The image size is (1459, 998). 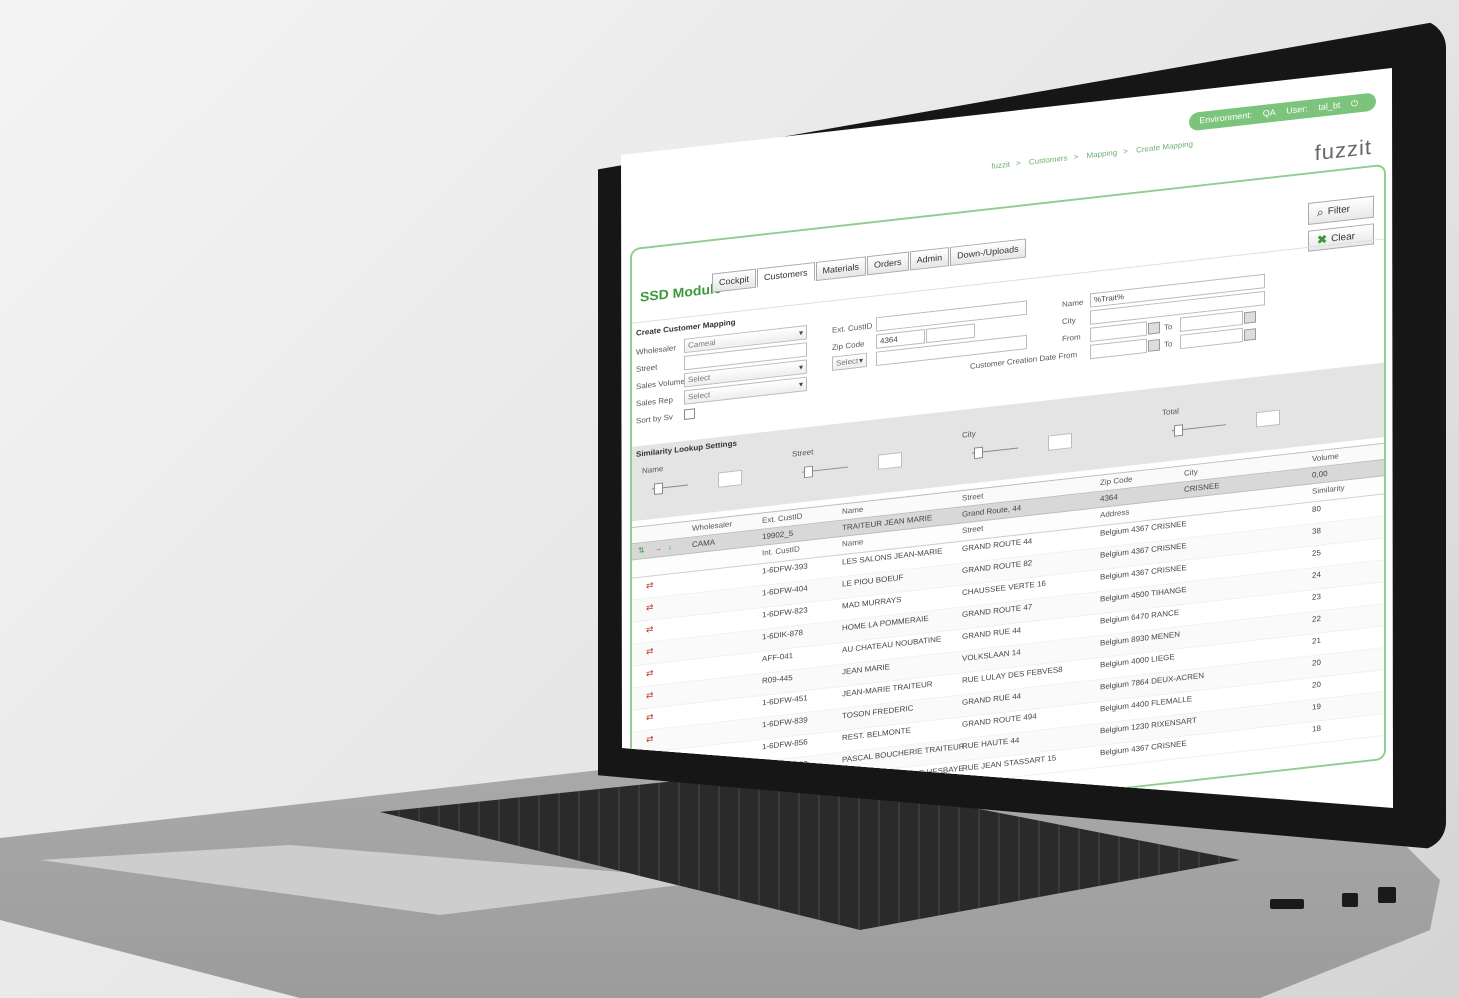 I want to click on col-int-custid: Int. CustID, so click(x=781, y=551).